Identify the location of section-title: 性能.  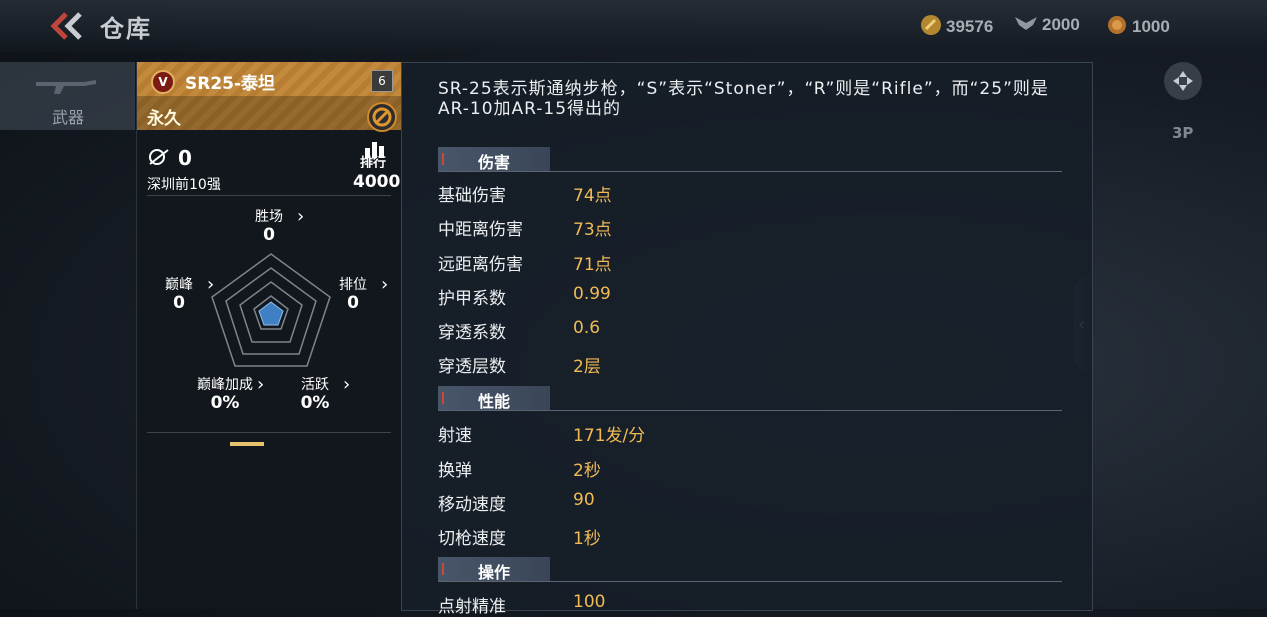
(493, 401).